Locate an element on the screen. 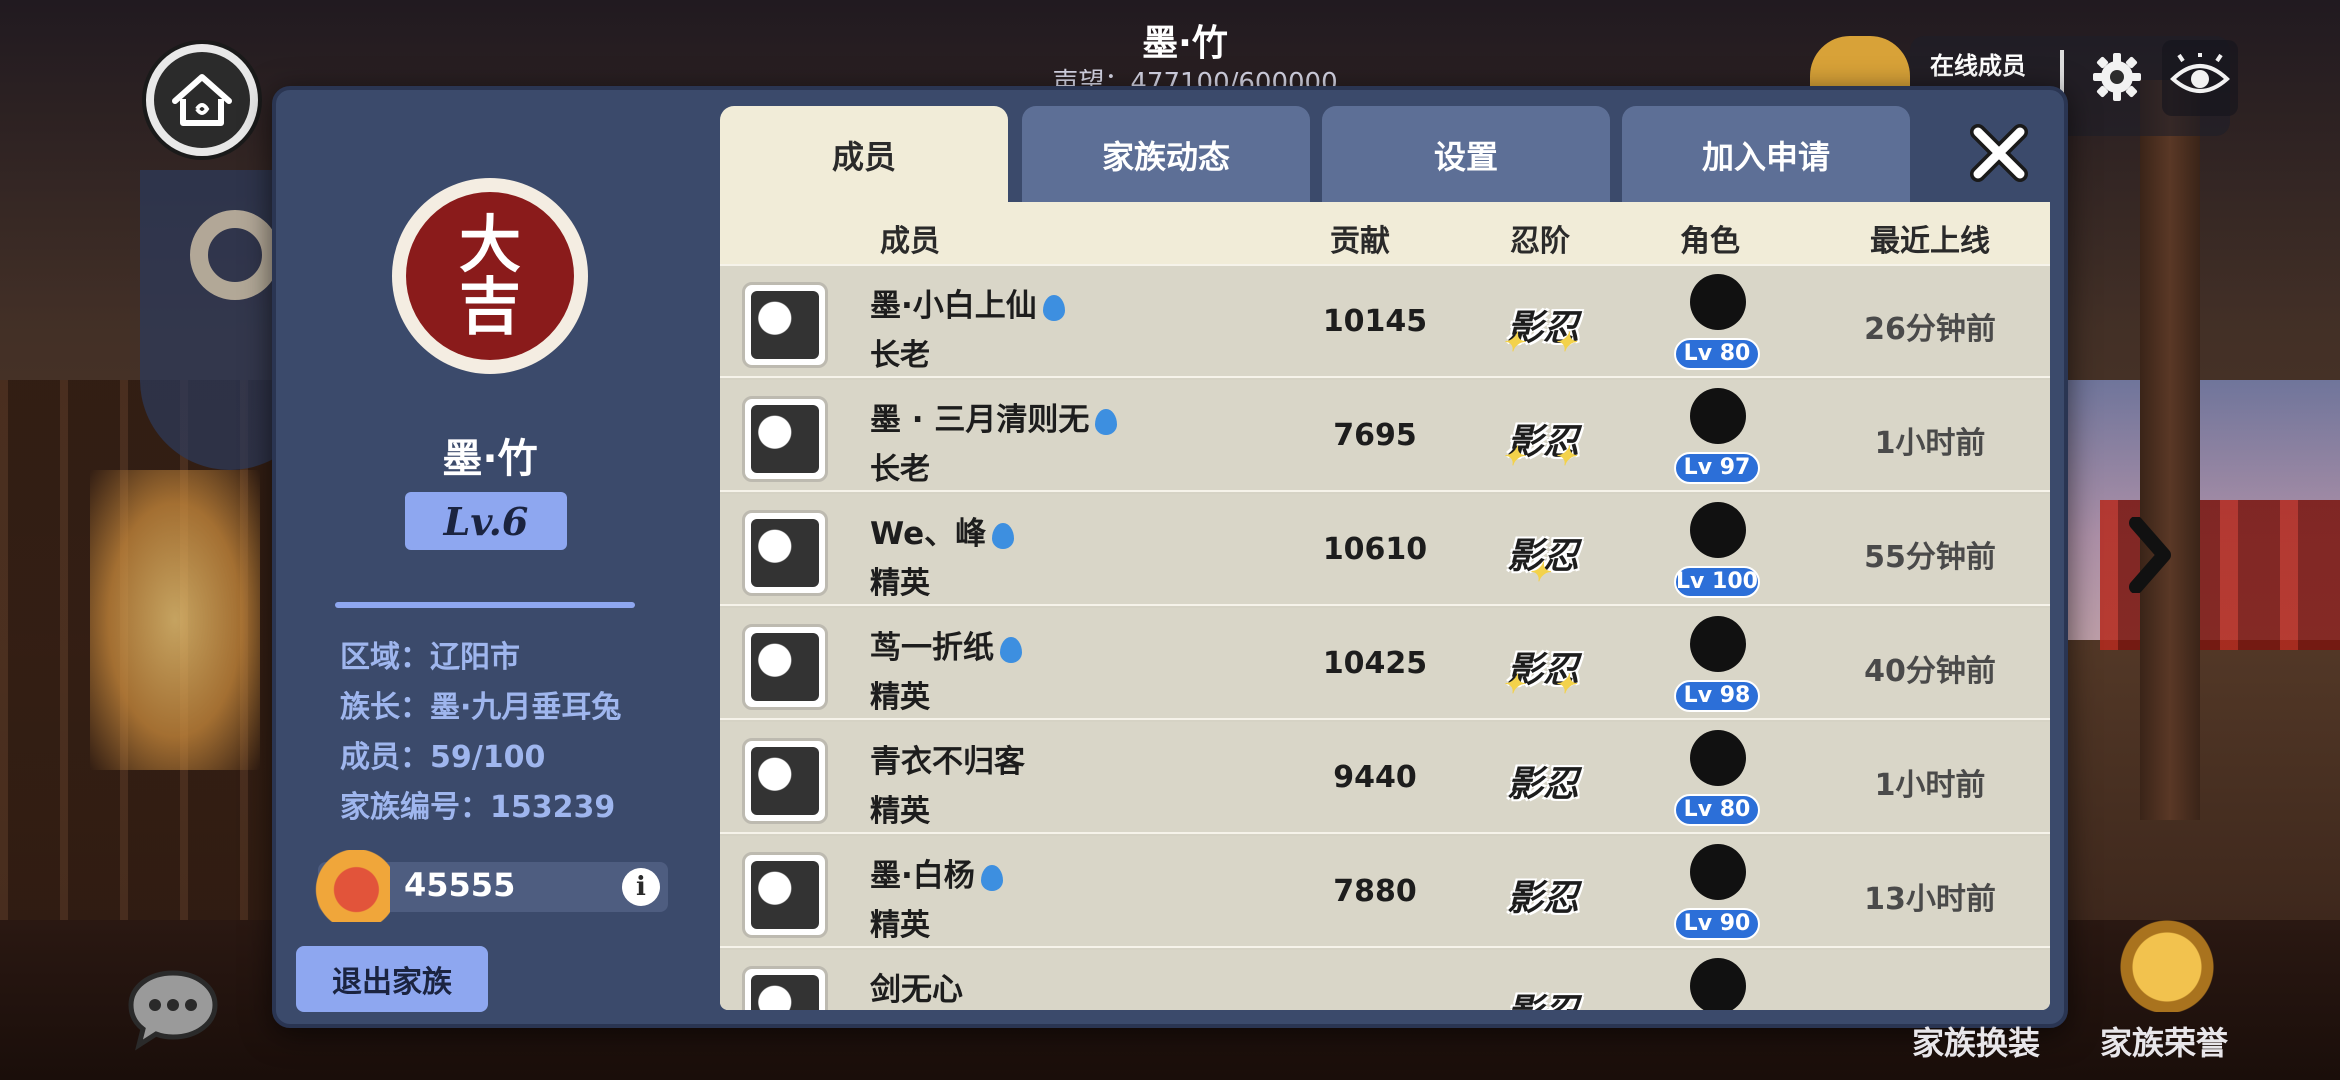  character-level: Lv 90 is located at coordinates (1717, 924).